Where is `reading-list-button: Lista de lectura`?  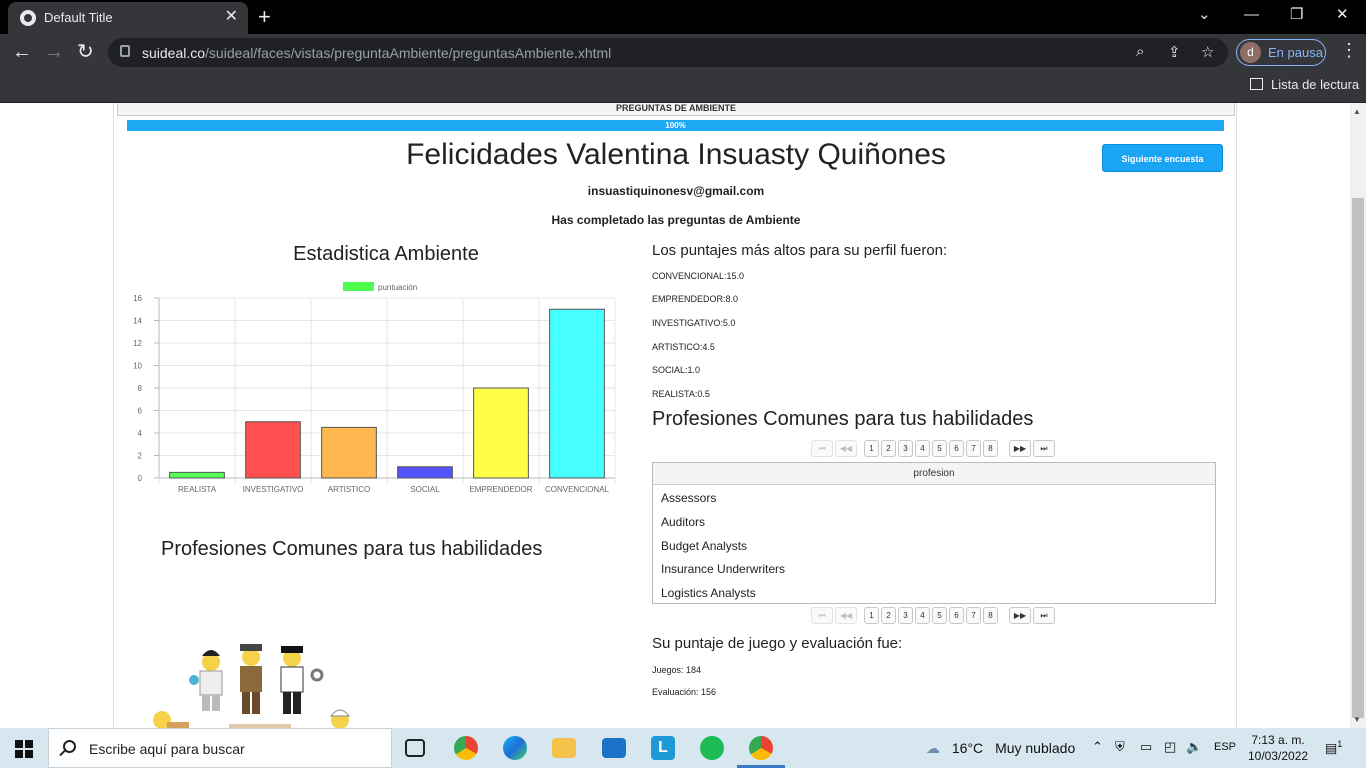
reading-list-button: Lista de lectura is located at coordinates (1304, 84).